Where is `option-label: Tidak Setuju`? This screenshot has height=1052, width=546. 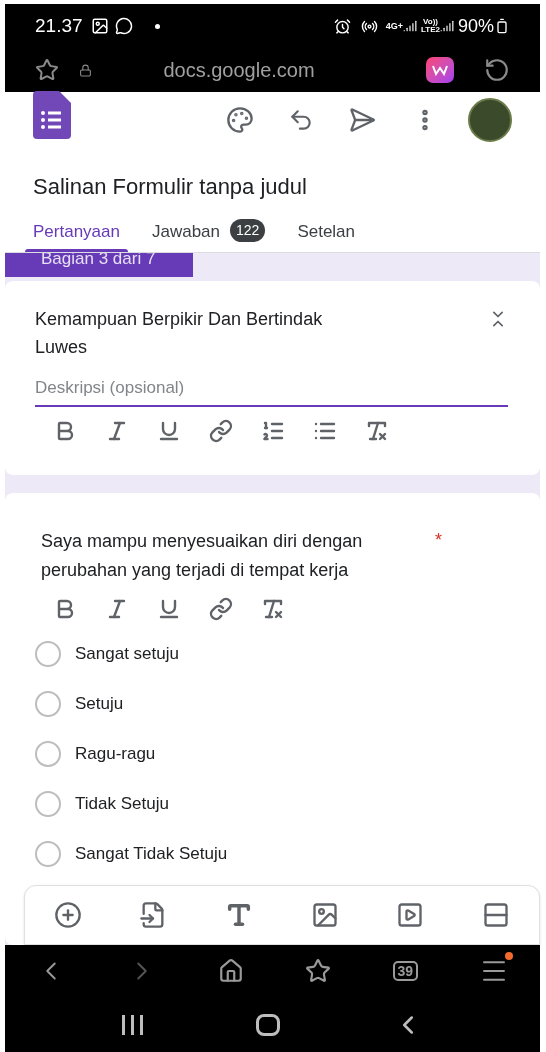
option-label: Tidak Setuju is located at coordinates (122, 804).